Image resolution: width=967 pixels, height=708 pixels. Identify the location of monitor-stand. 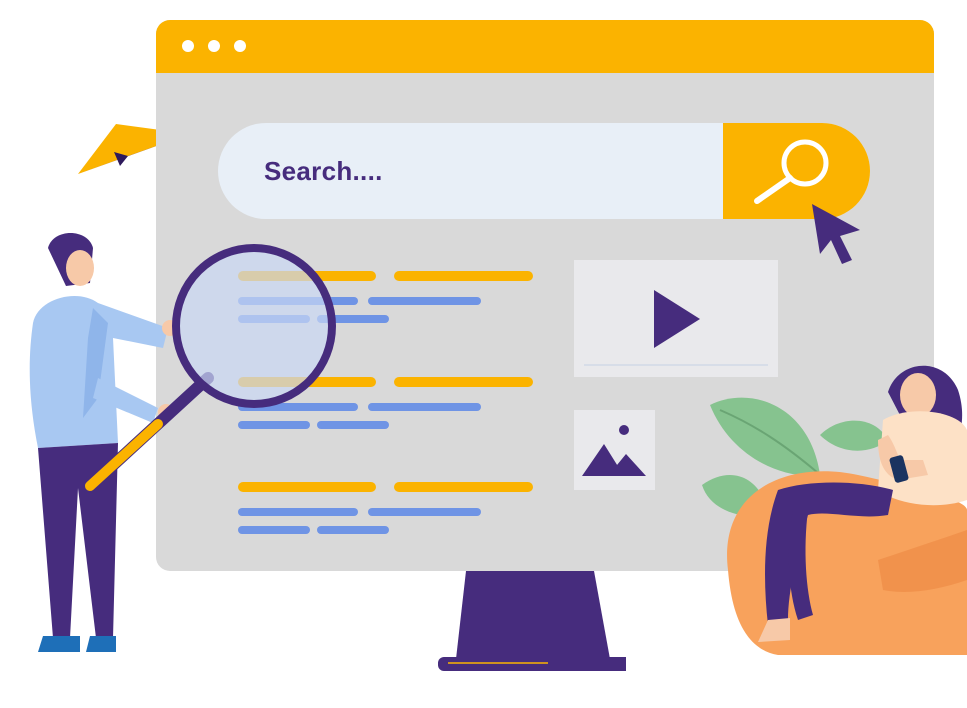
(532, 621).